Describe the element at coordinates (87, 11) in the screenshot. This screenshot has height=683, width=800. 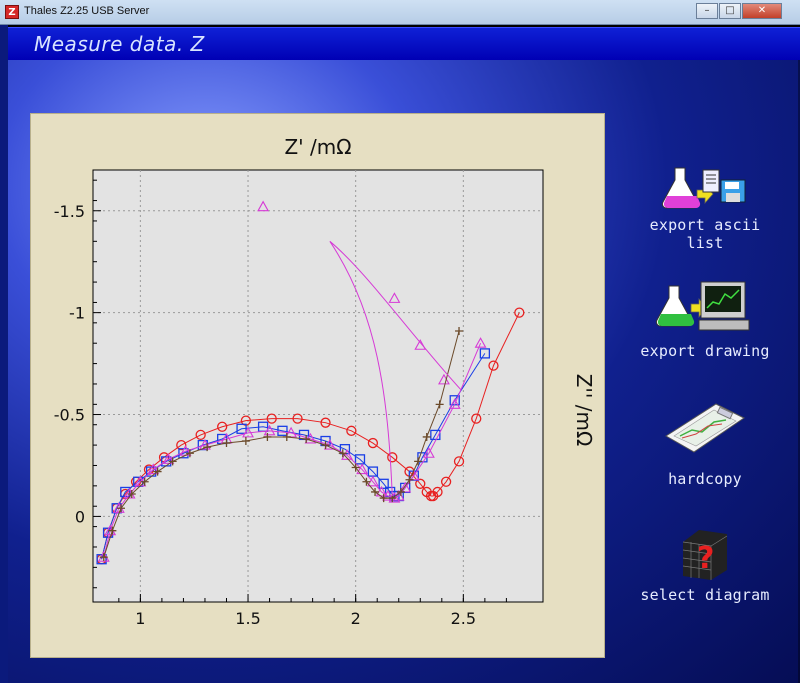
I see `window-title: Thales Z2.25 USB Server` at that location.